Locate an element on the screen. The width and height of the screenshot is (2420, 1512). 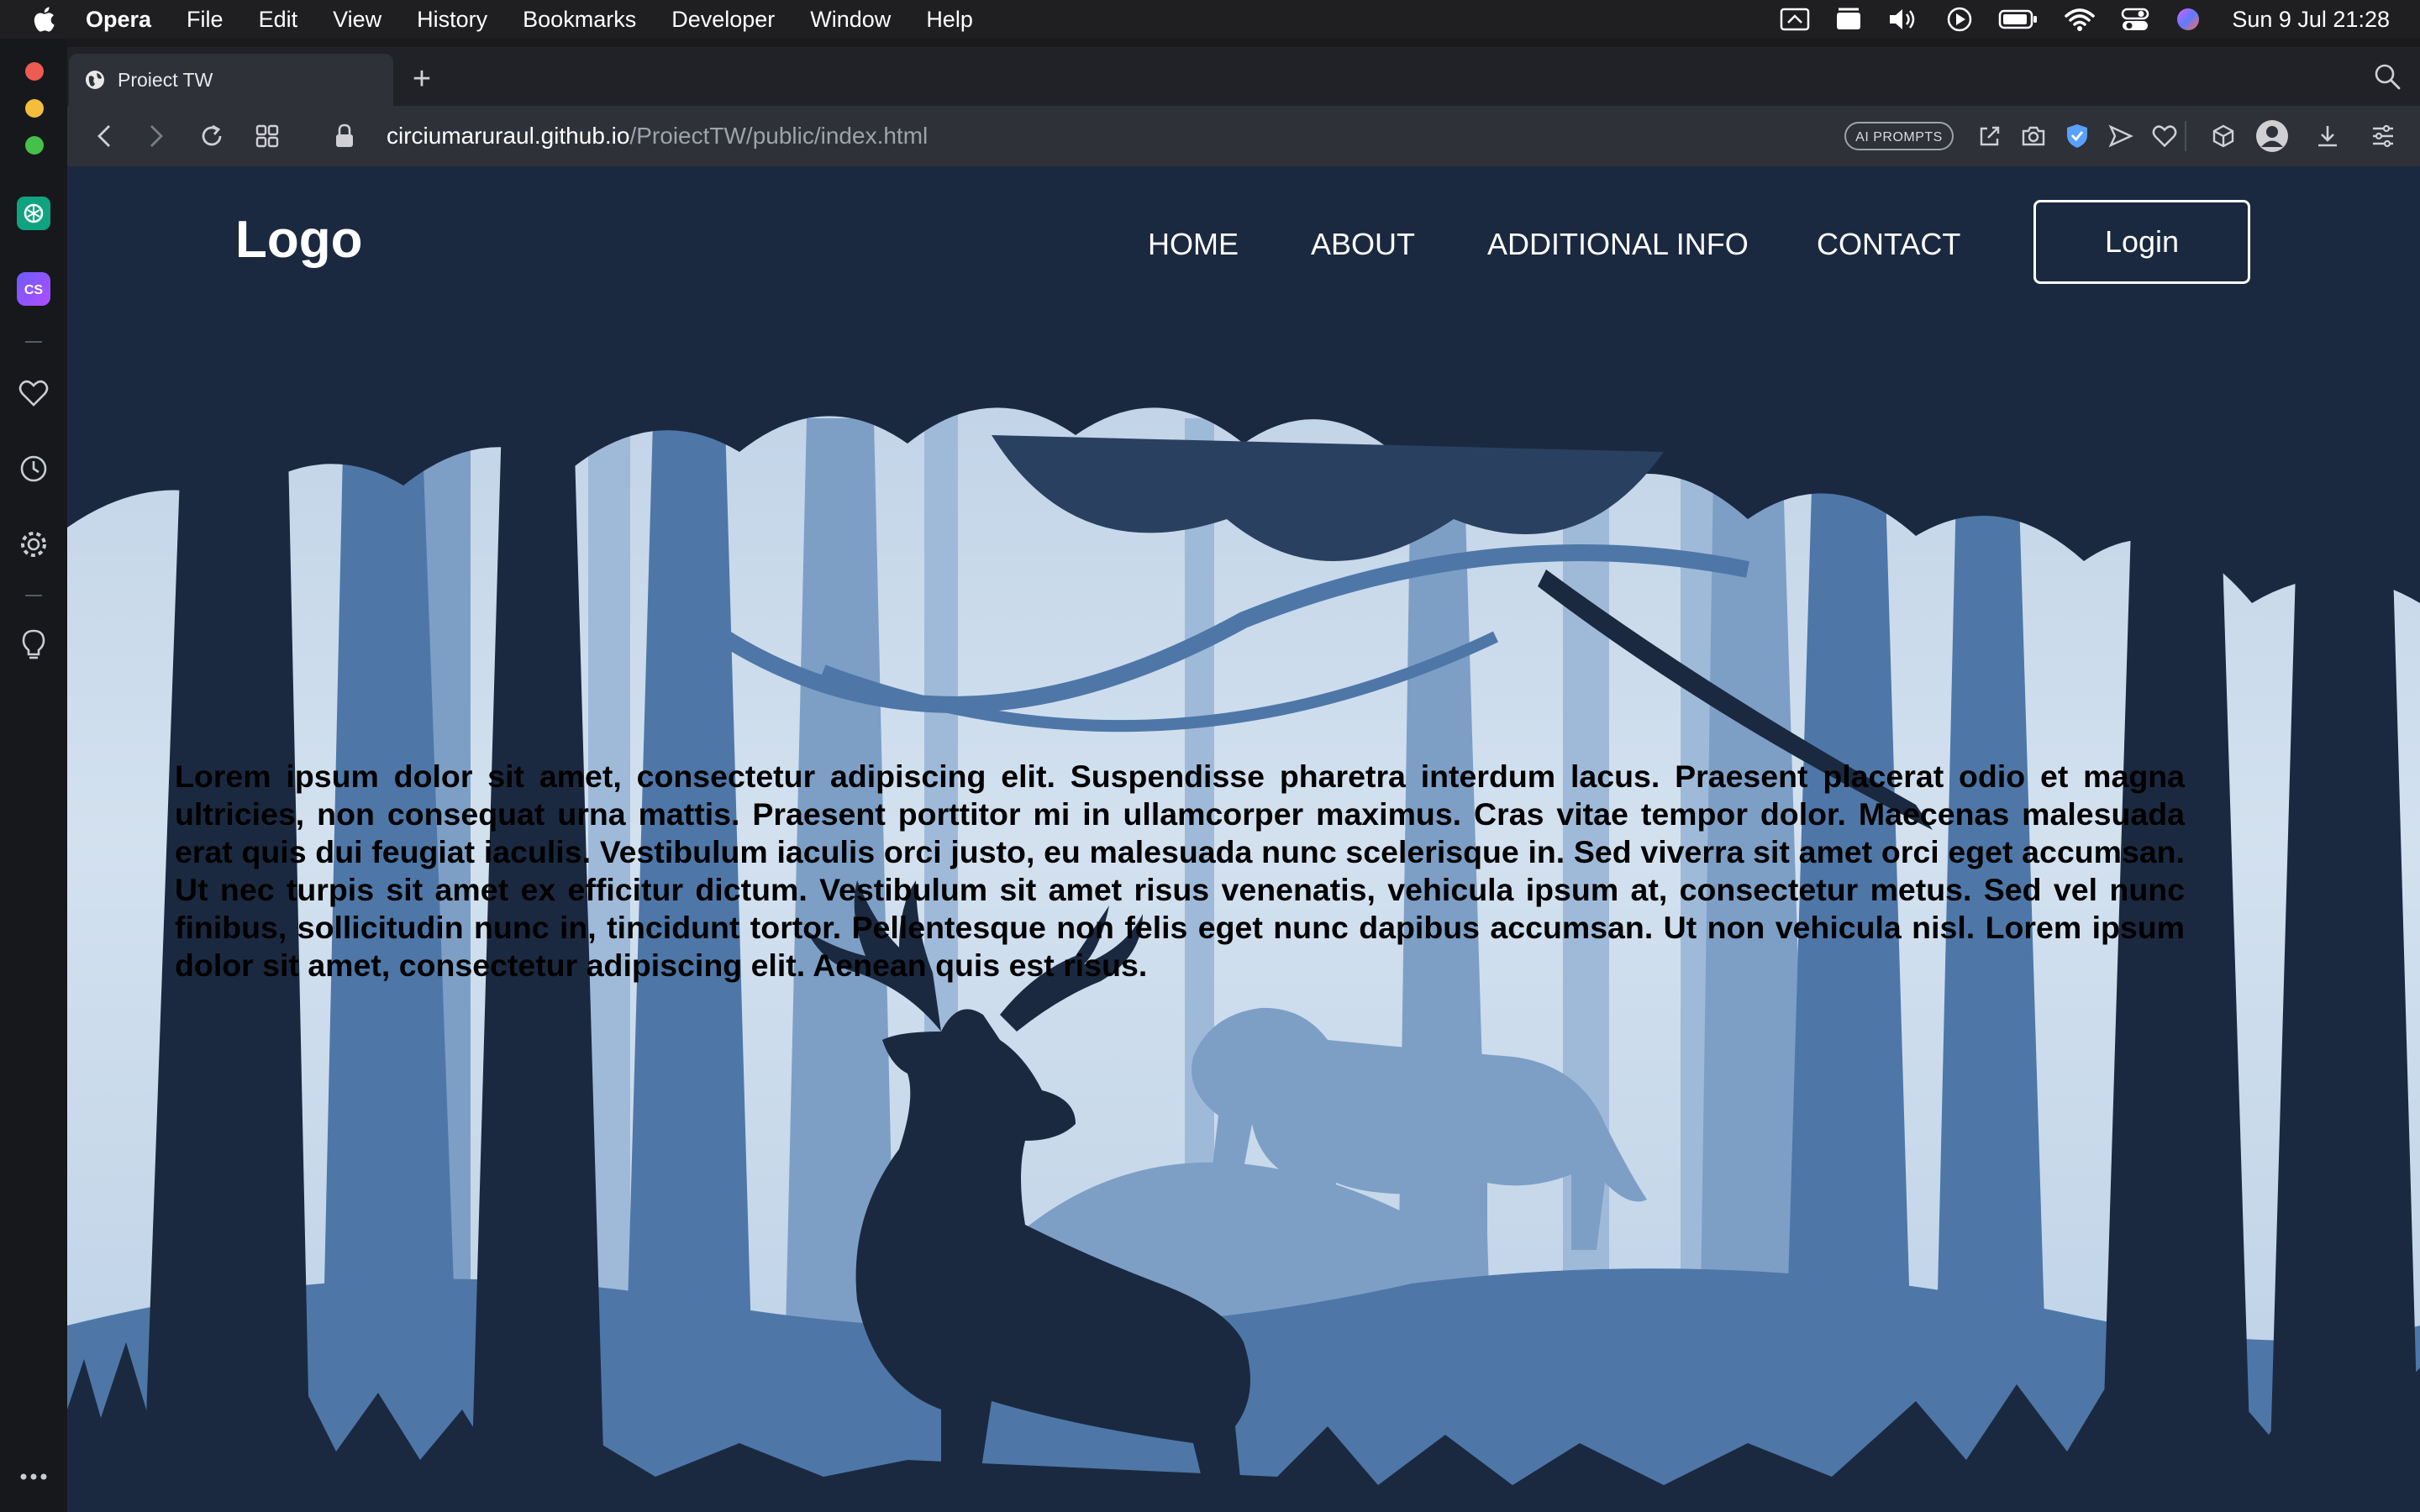
menu-bookmarks: Bookmarks is located at coordinates (579, 20).